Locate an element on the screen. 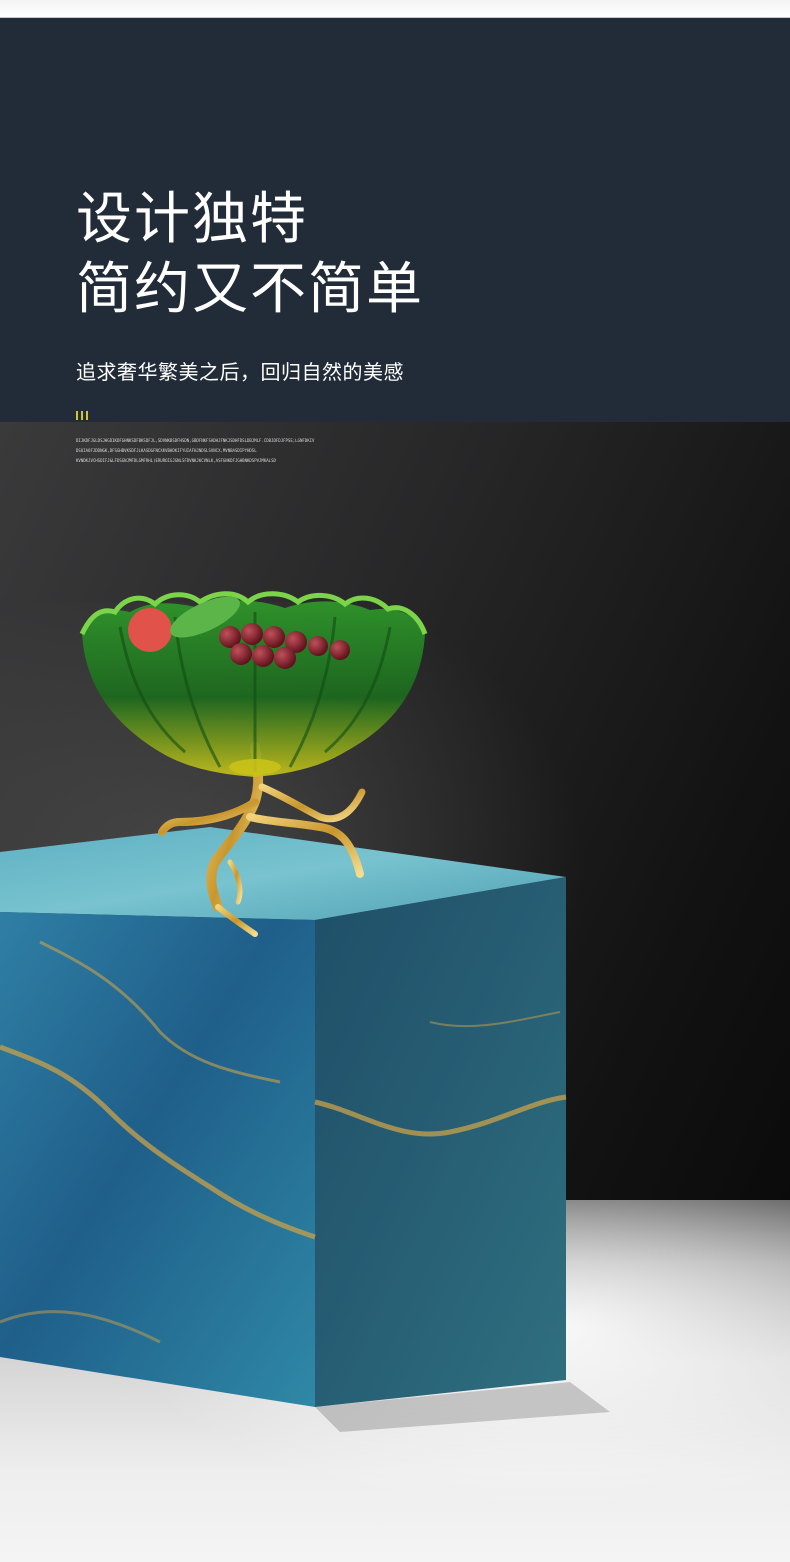  headline-line-2: 简约又不简单 is located at coordinates (250, 289).